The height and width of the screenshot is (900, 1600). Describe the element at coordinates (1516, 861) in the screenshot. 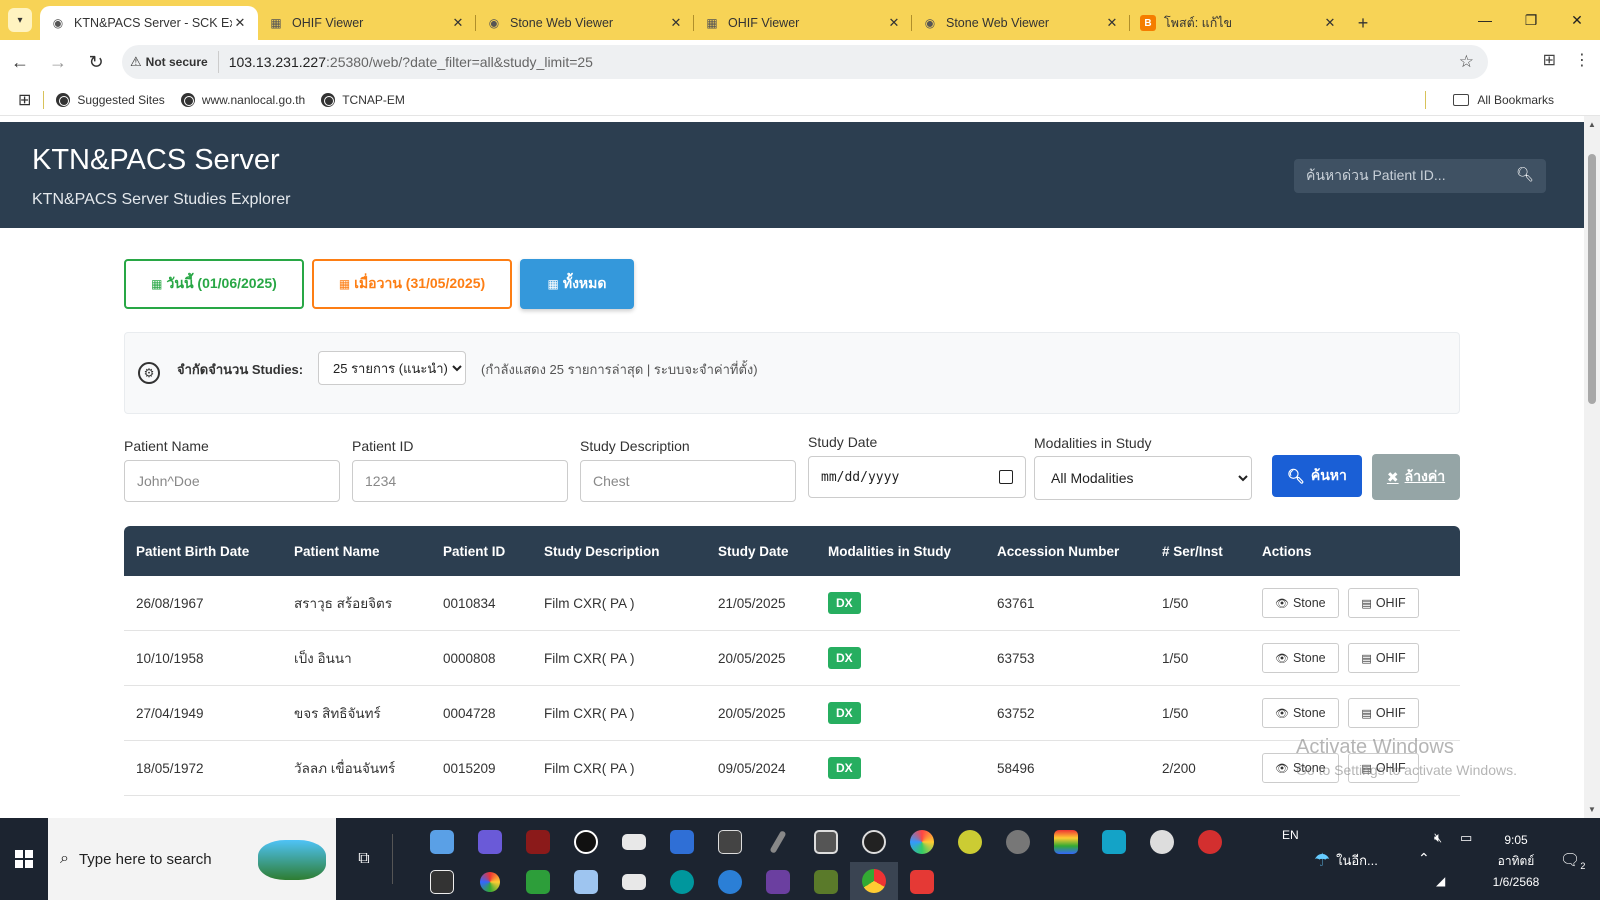

I see `clock: 9:05 อาทิตย์ 1/6/2568` at that location.